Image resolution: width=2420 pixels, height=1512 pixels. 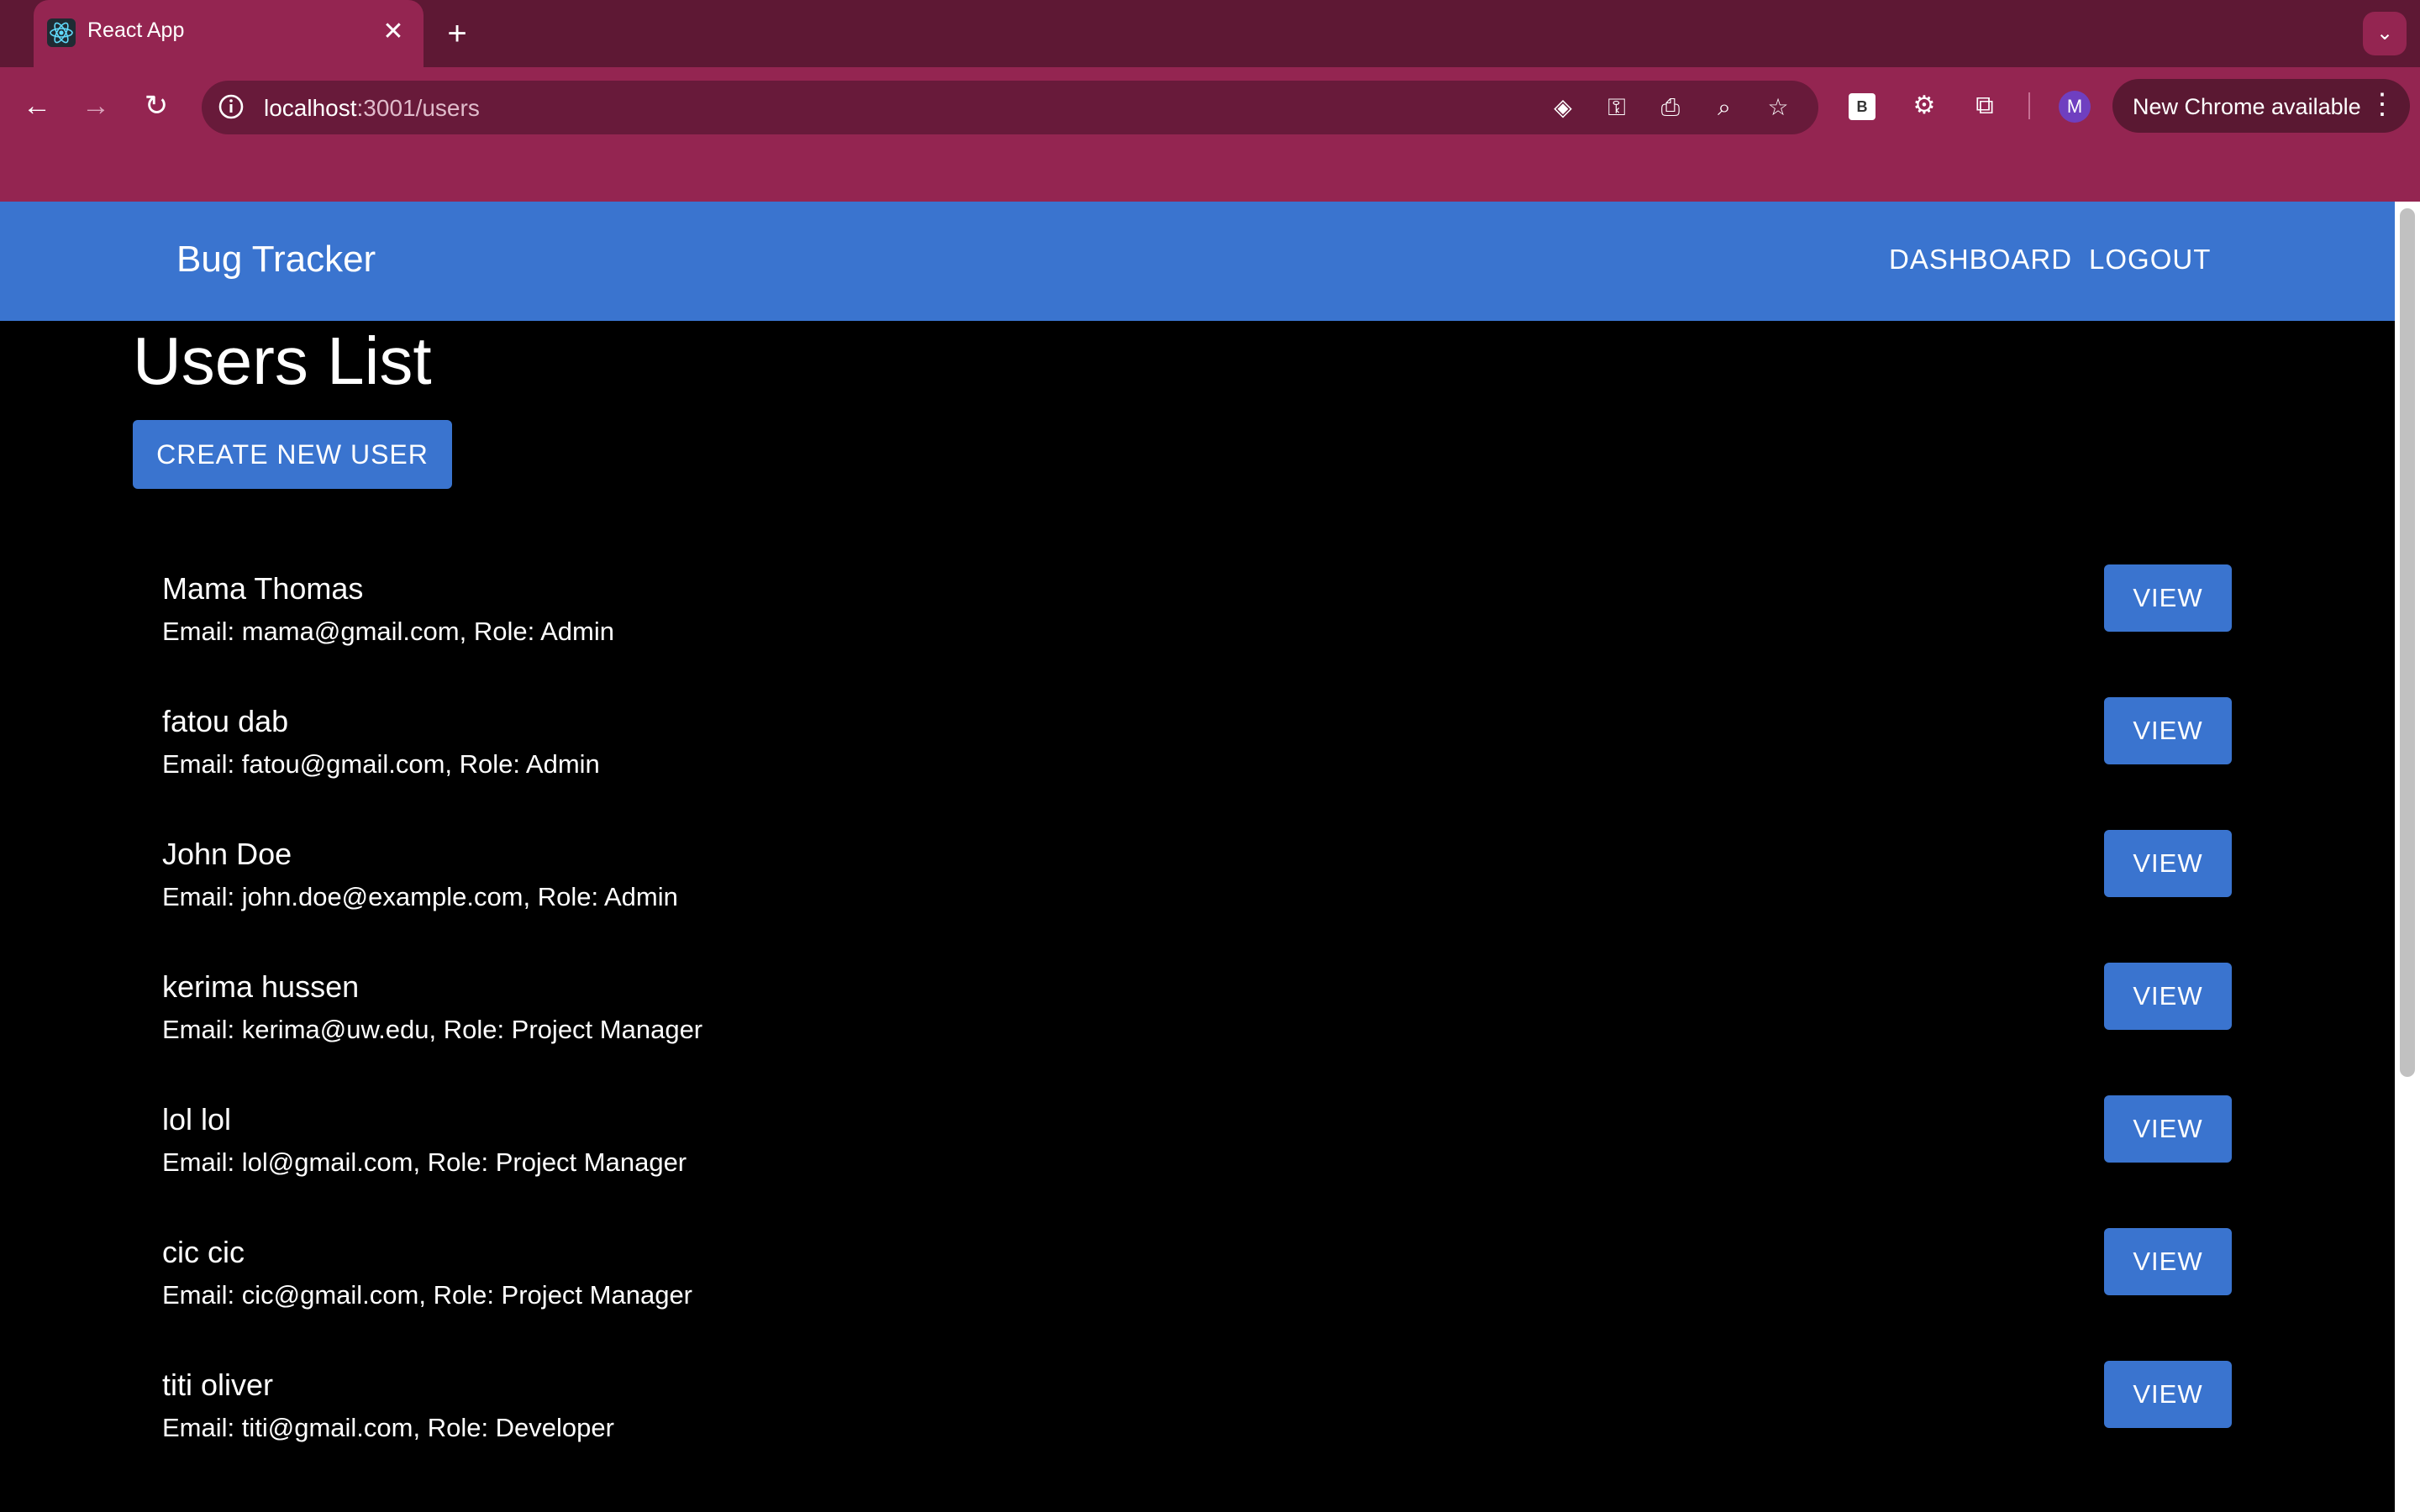 What do you see at coordinates (225, 721) in the screenshot?
I see `user-name: fatou dab` at bounding box center [225, 721].